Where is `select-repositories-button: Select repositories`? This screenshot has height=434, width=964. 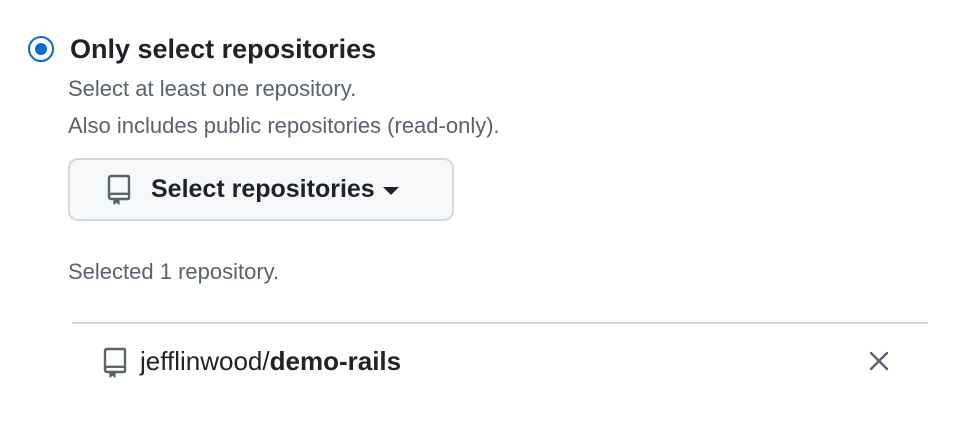 select-repositories-button: Select repositories is located at coordinates (261, 189).